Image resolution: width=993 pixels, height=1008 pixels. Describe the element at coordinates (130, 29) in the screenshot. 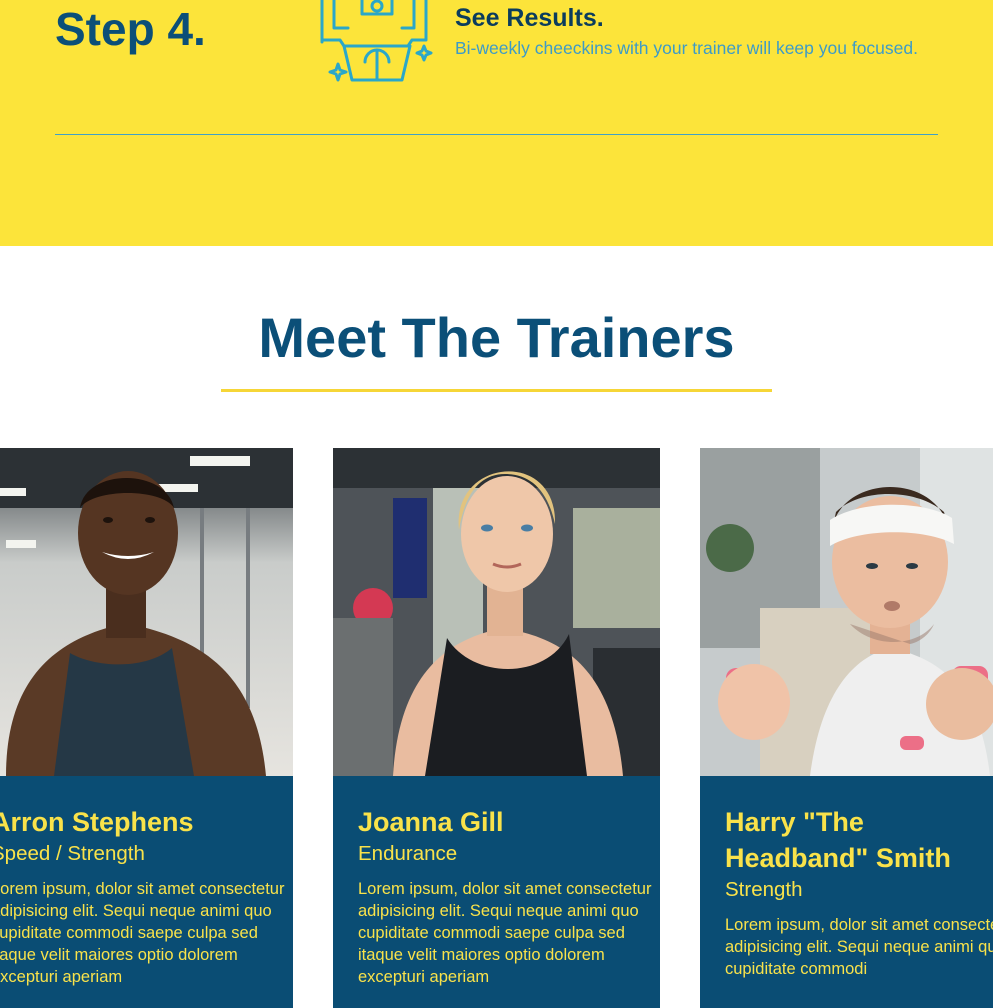

I see `step-label: Step 4.` at that location.